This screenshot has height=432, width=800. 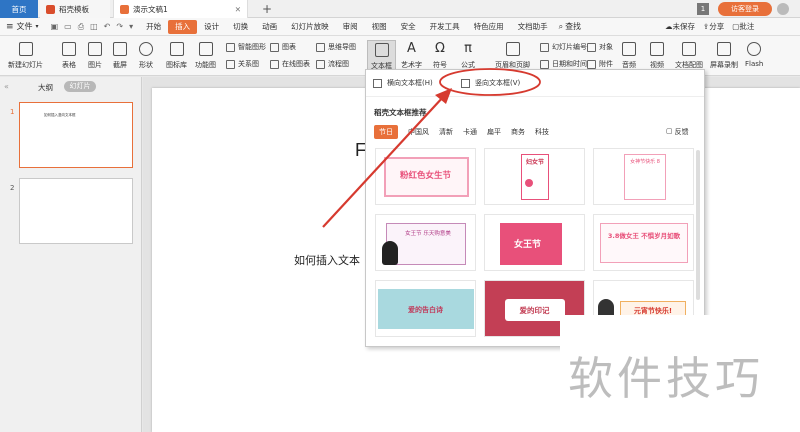 I want to click on annotation-arrow-line, so click(x=383, y=161).